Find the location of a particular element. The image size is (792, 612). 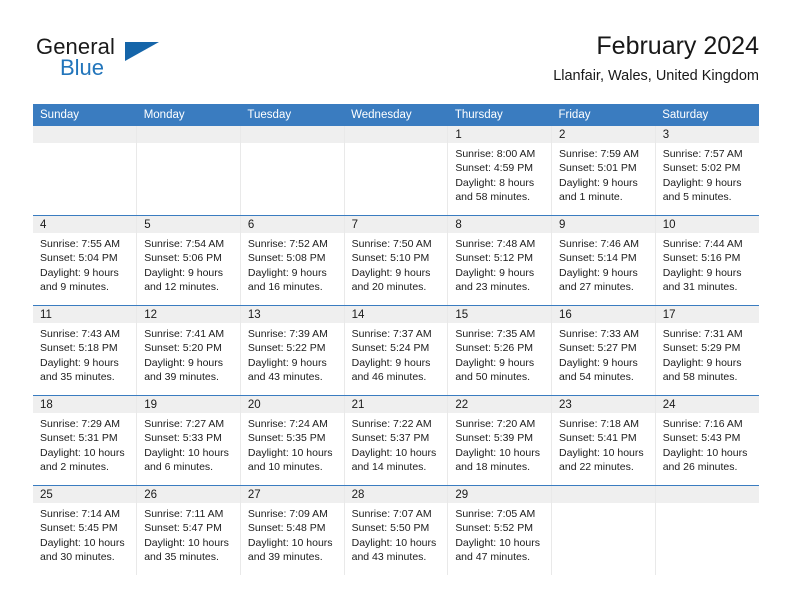

sunrise-time: Sunrise: 7:54 AM is located at coordinates (184, 244).